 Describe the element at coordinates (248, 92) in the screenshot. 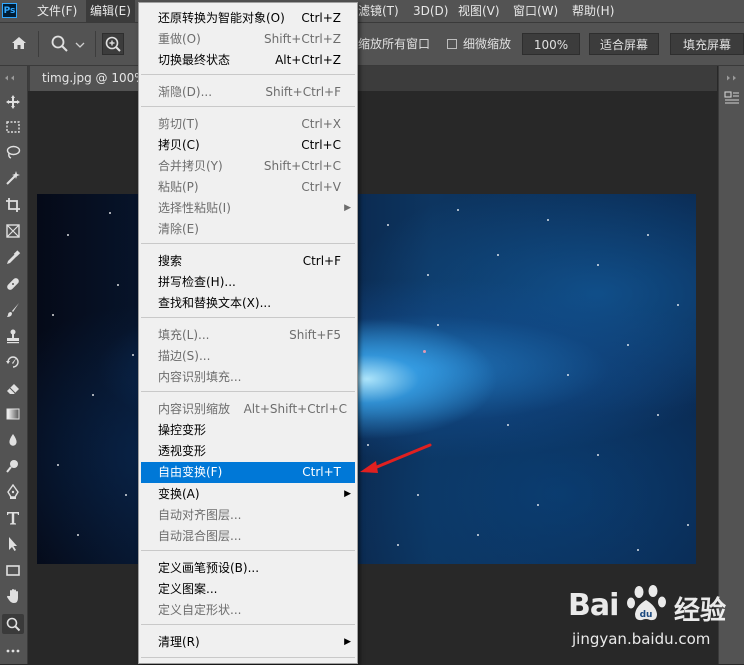

I see `menu-item-fade: 渐隐(D)... Shift+Ctrl+F` at that location.